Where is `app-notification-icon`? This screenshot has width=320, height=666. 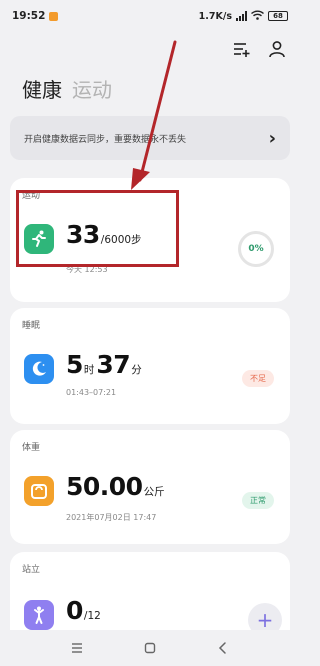 app-notification-icon is located at coordinates (54, 16).